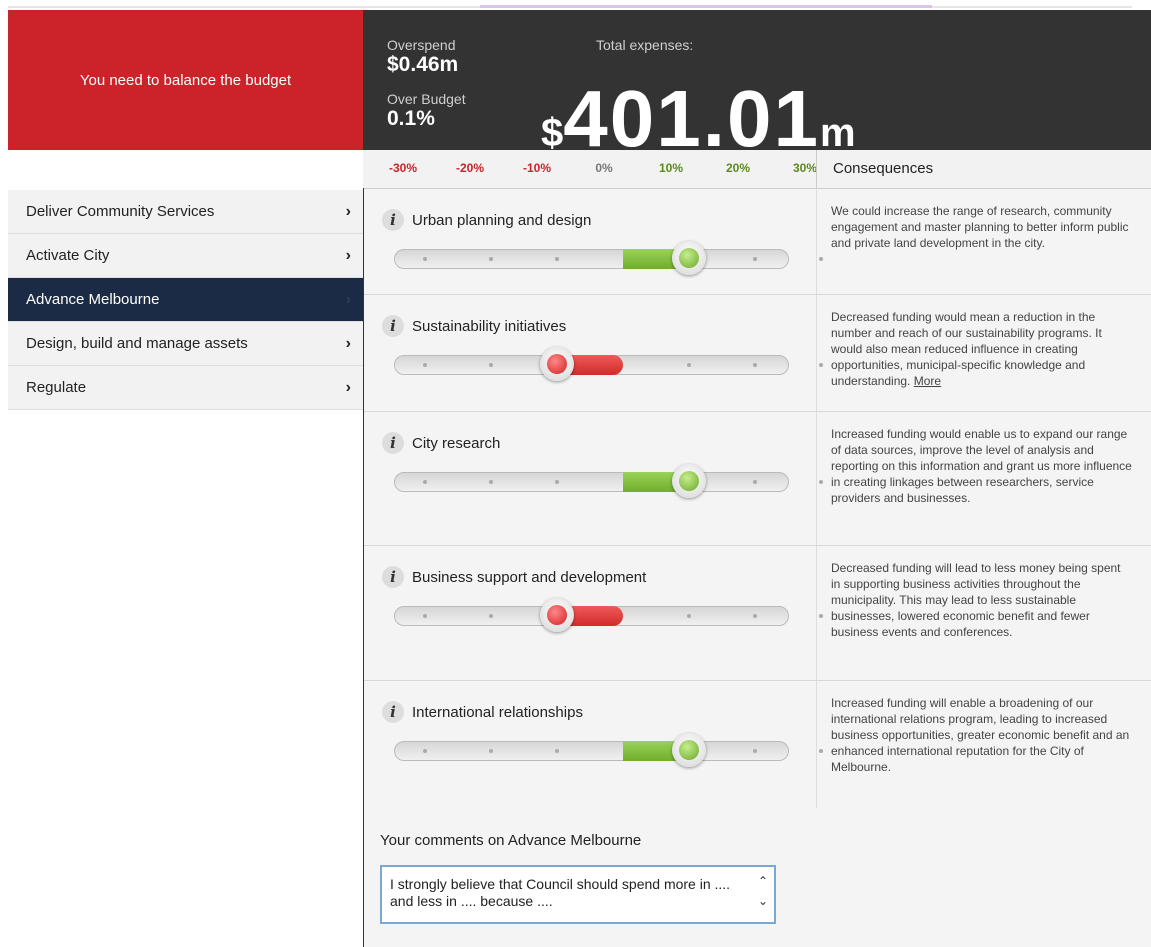 The height and width of the screenshot is (947, 1151). Describe the element at coordinates (536, 168) in the screenshot. I see `scale-tick: -10%` at that location.